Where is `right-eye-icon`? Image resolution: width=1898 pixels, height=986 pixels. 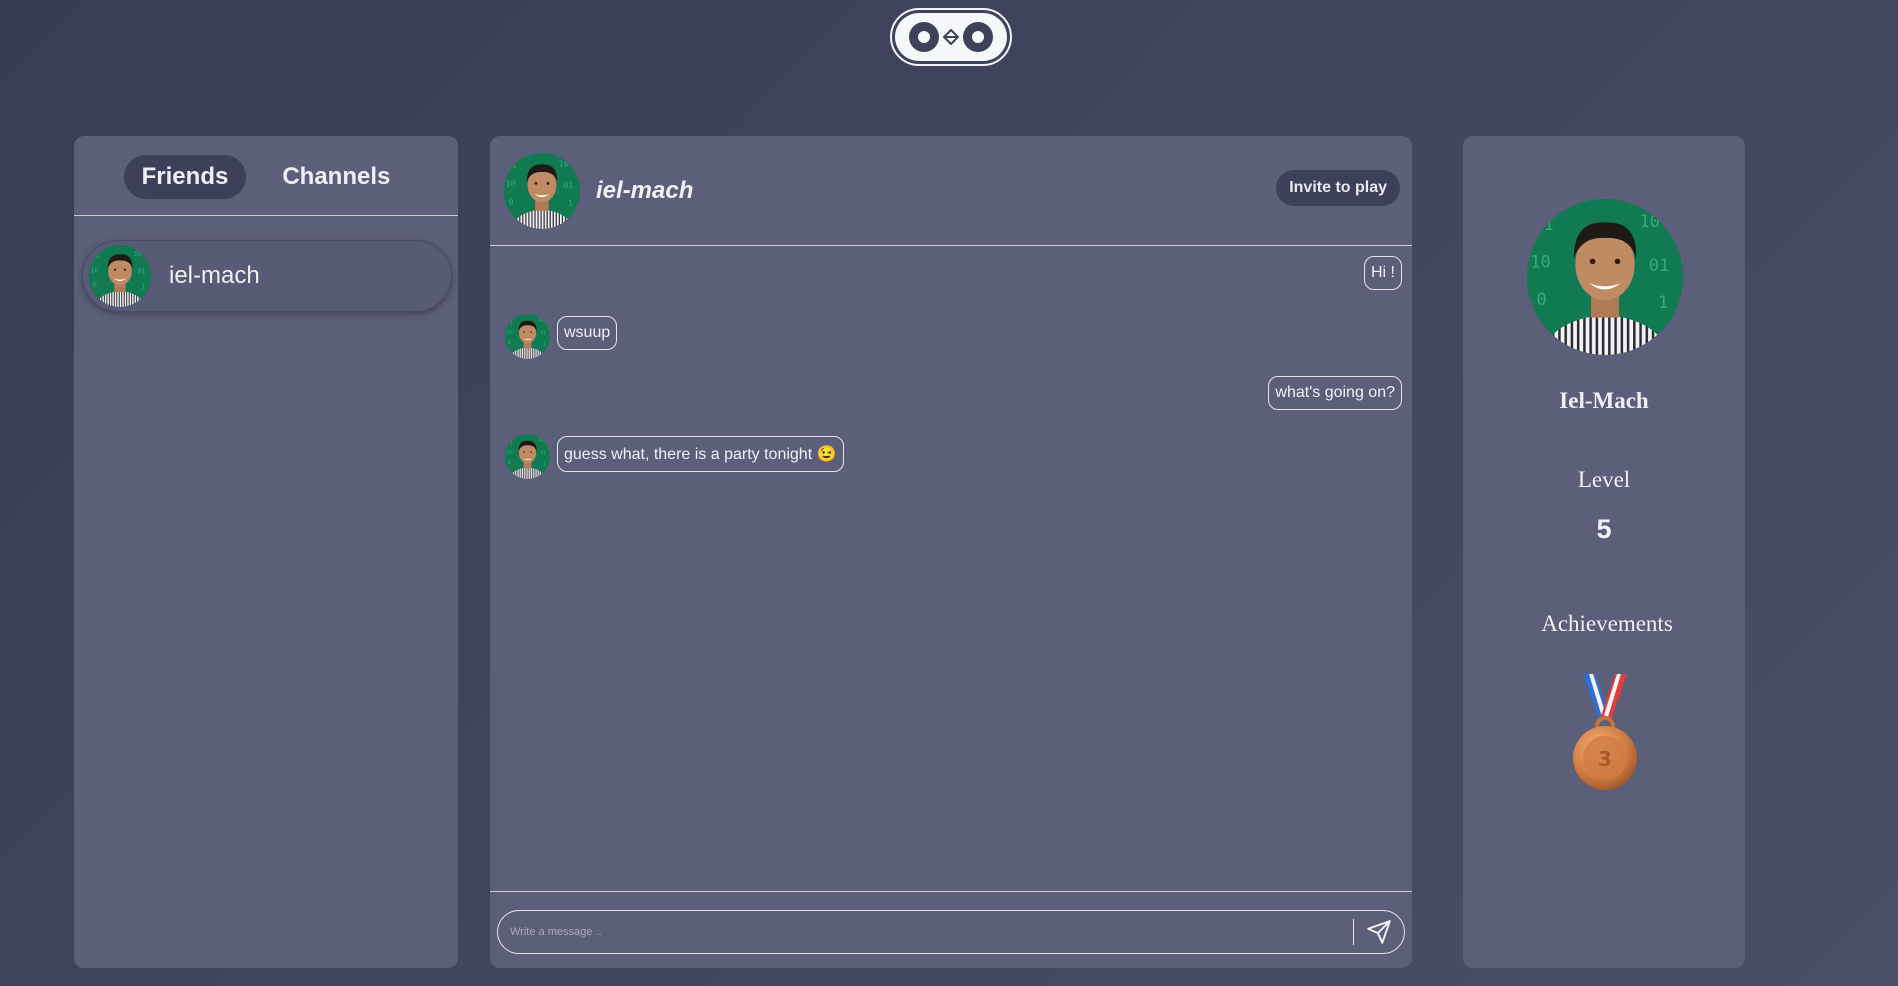 right-eye-icon is located at coordinates (978, 37).